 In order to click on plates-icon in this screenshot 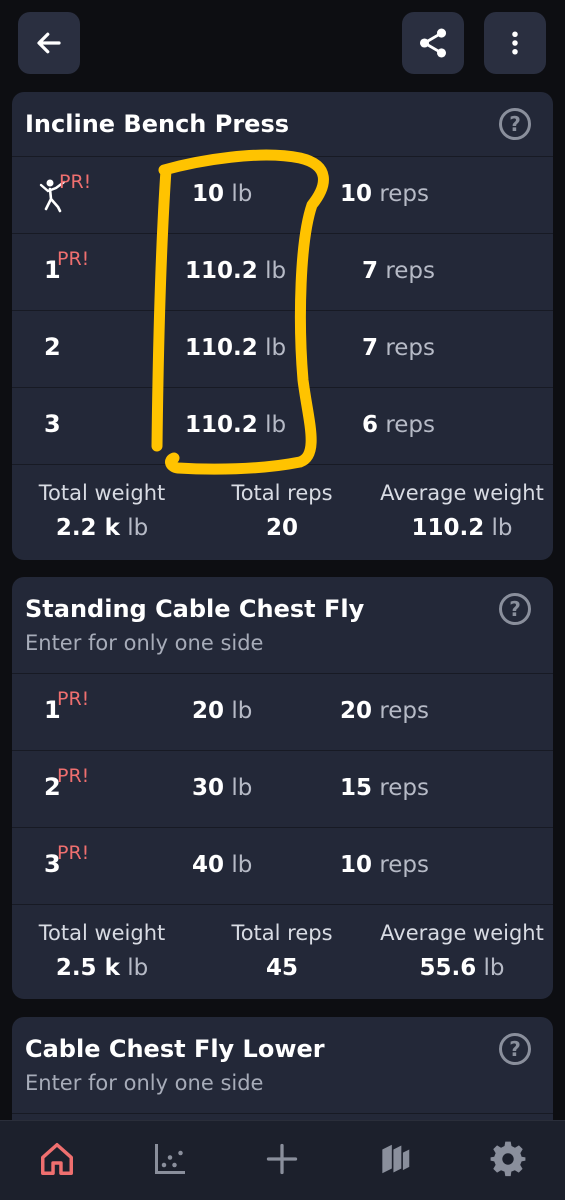, I will do `click(396, 1159)`.